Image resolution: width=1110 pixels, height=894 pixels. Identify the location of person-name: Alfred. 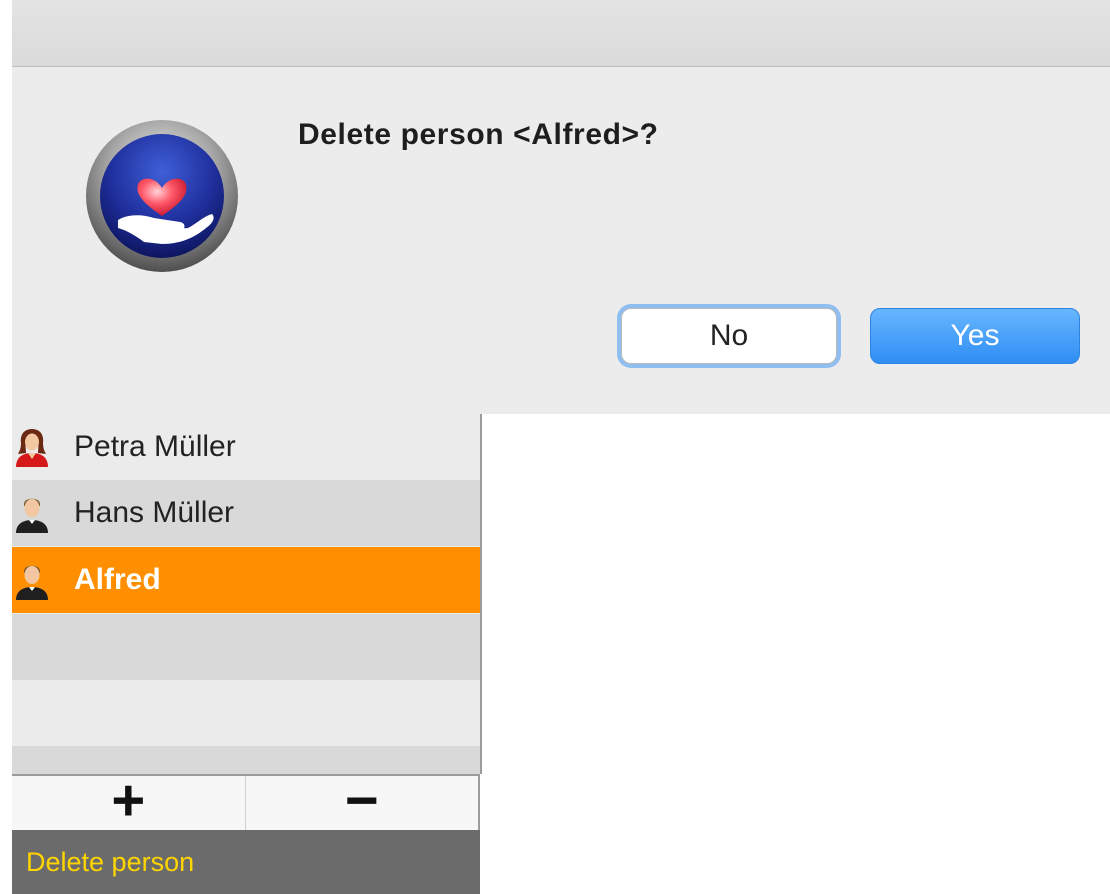
(117, 579).